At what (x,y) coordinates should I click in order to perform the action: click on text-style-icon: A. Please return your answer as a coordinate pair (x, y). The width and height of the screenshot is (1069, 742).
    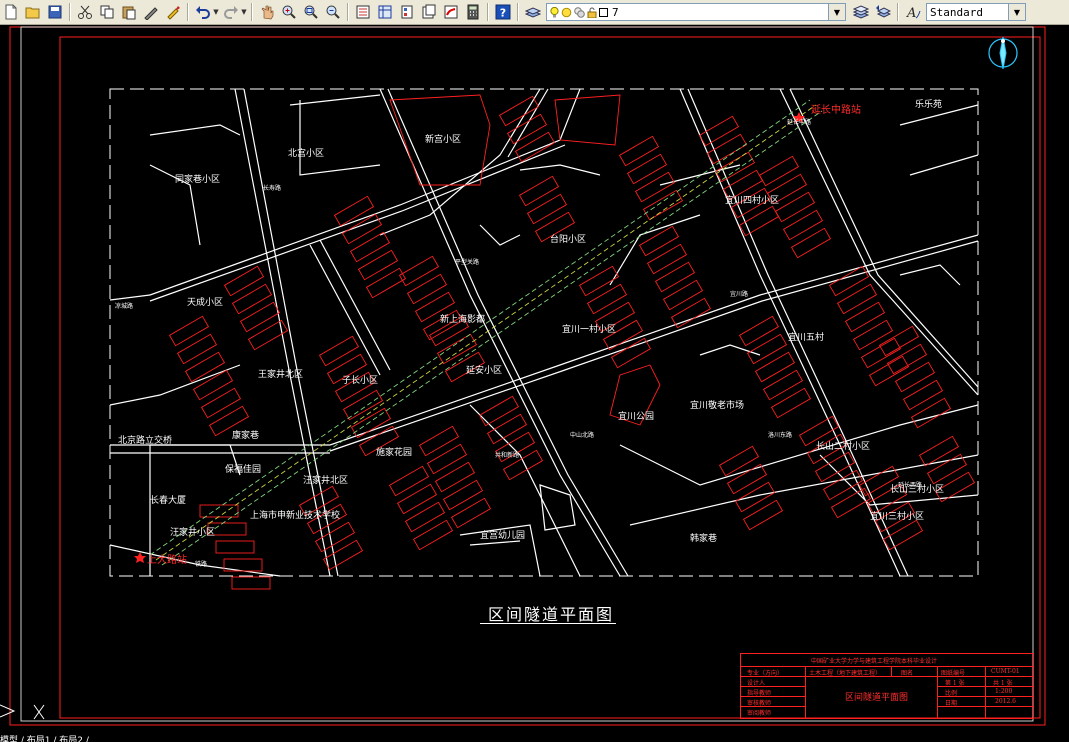
    Looking at the image, I should click on (913, 12).